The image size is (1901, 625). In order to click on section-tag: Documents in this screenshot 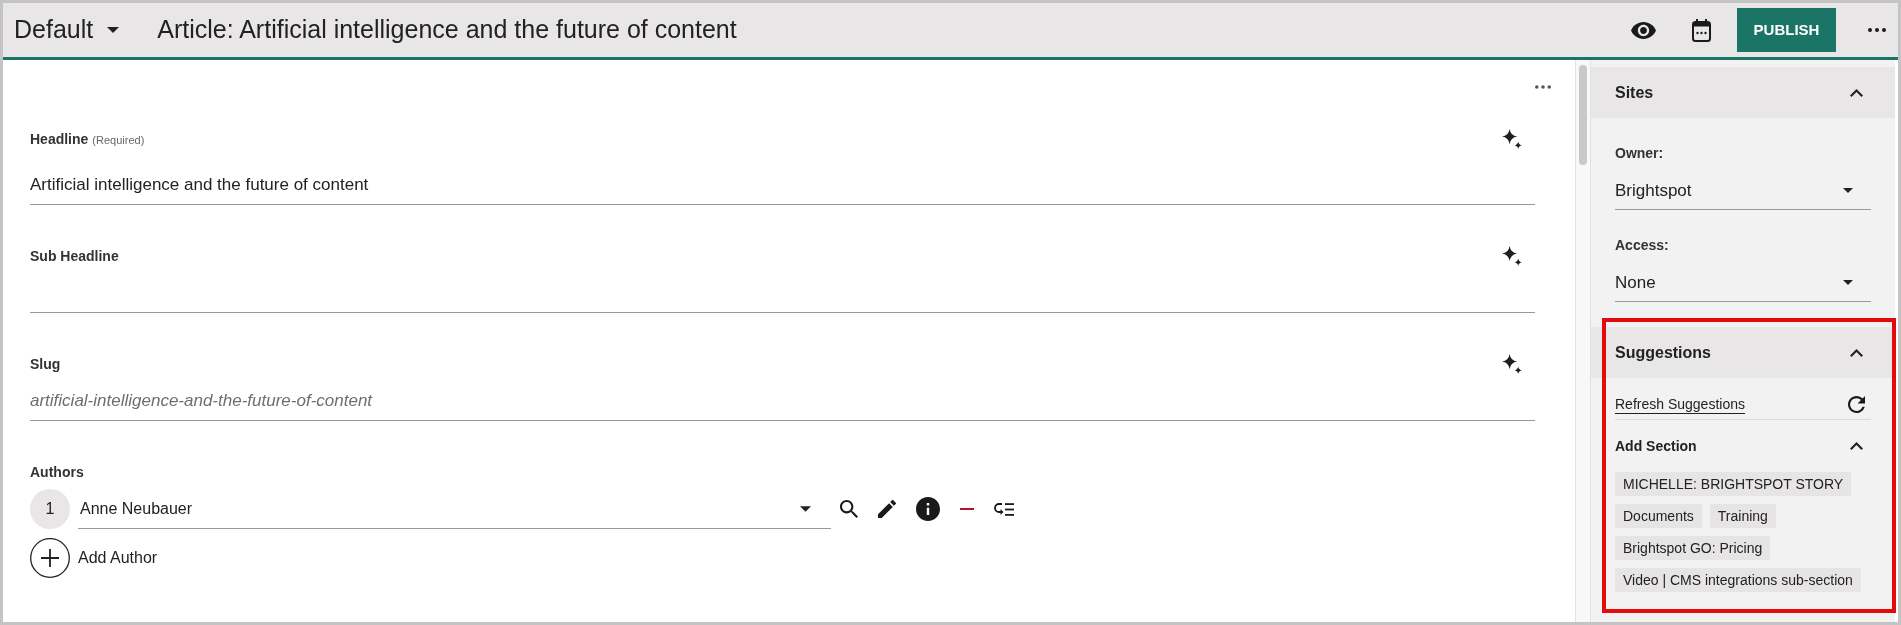, I will do `click(1658, 516)`.